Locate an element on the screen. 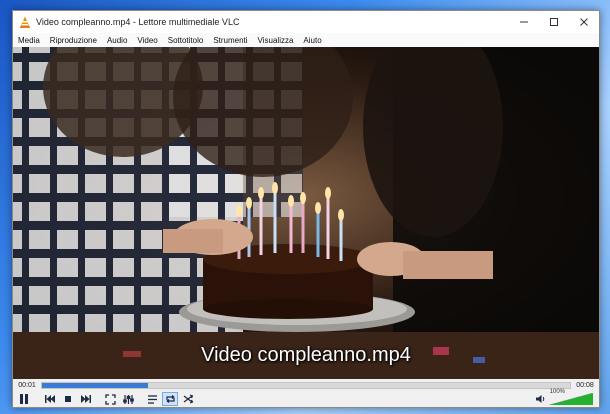 This screenshot has width=610, height=414. minimize-button is located at coordinates (524, 22).